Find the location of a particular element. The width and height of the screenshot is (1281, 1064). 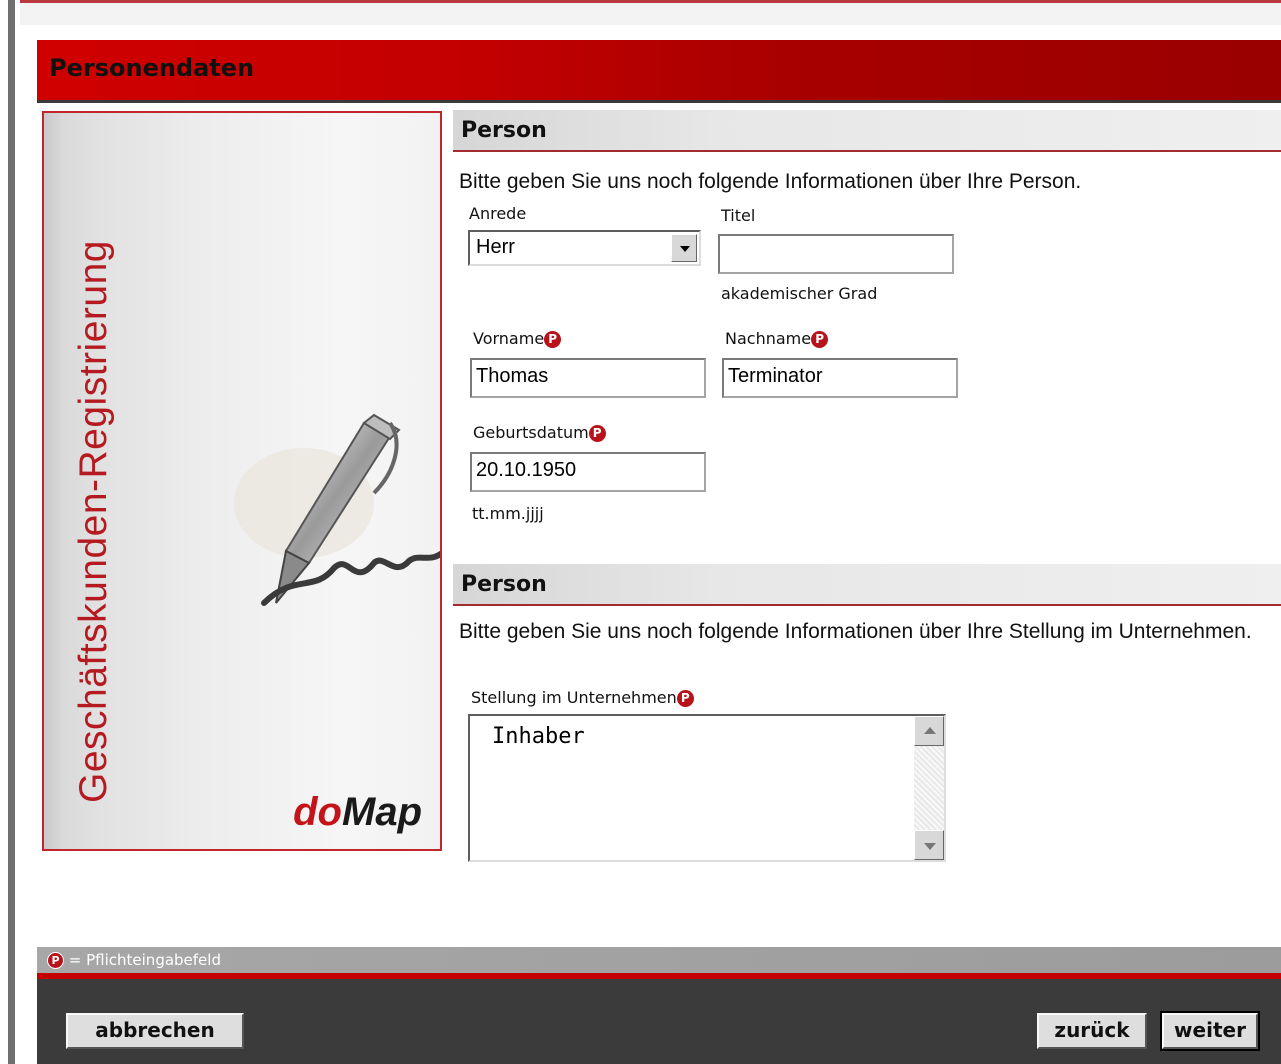

anrede-value: Herr is located at coordinates (495, 247).